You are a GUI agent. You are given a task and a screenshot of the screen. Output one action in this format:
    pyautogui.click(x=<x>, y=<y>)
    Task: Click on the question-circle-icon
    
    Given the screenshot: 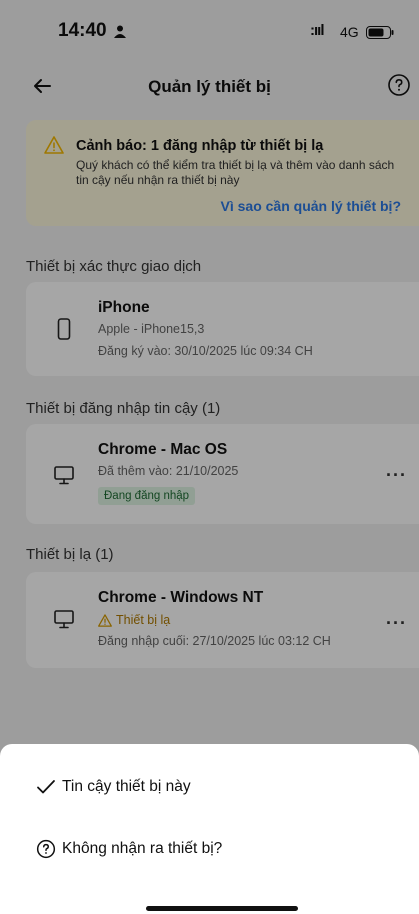 What is the action you would take?
    pyautogui.click(x=46, y=849)
    